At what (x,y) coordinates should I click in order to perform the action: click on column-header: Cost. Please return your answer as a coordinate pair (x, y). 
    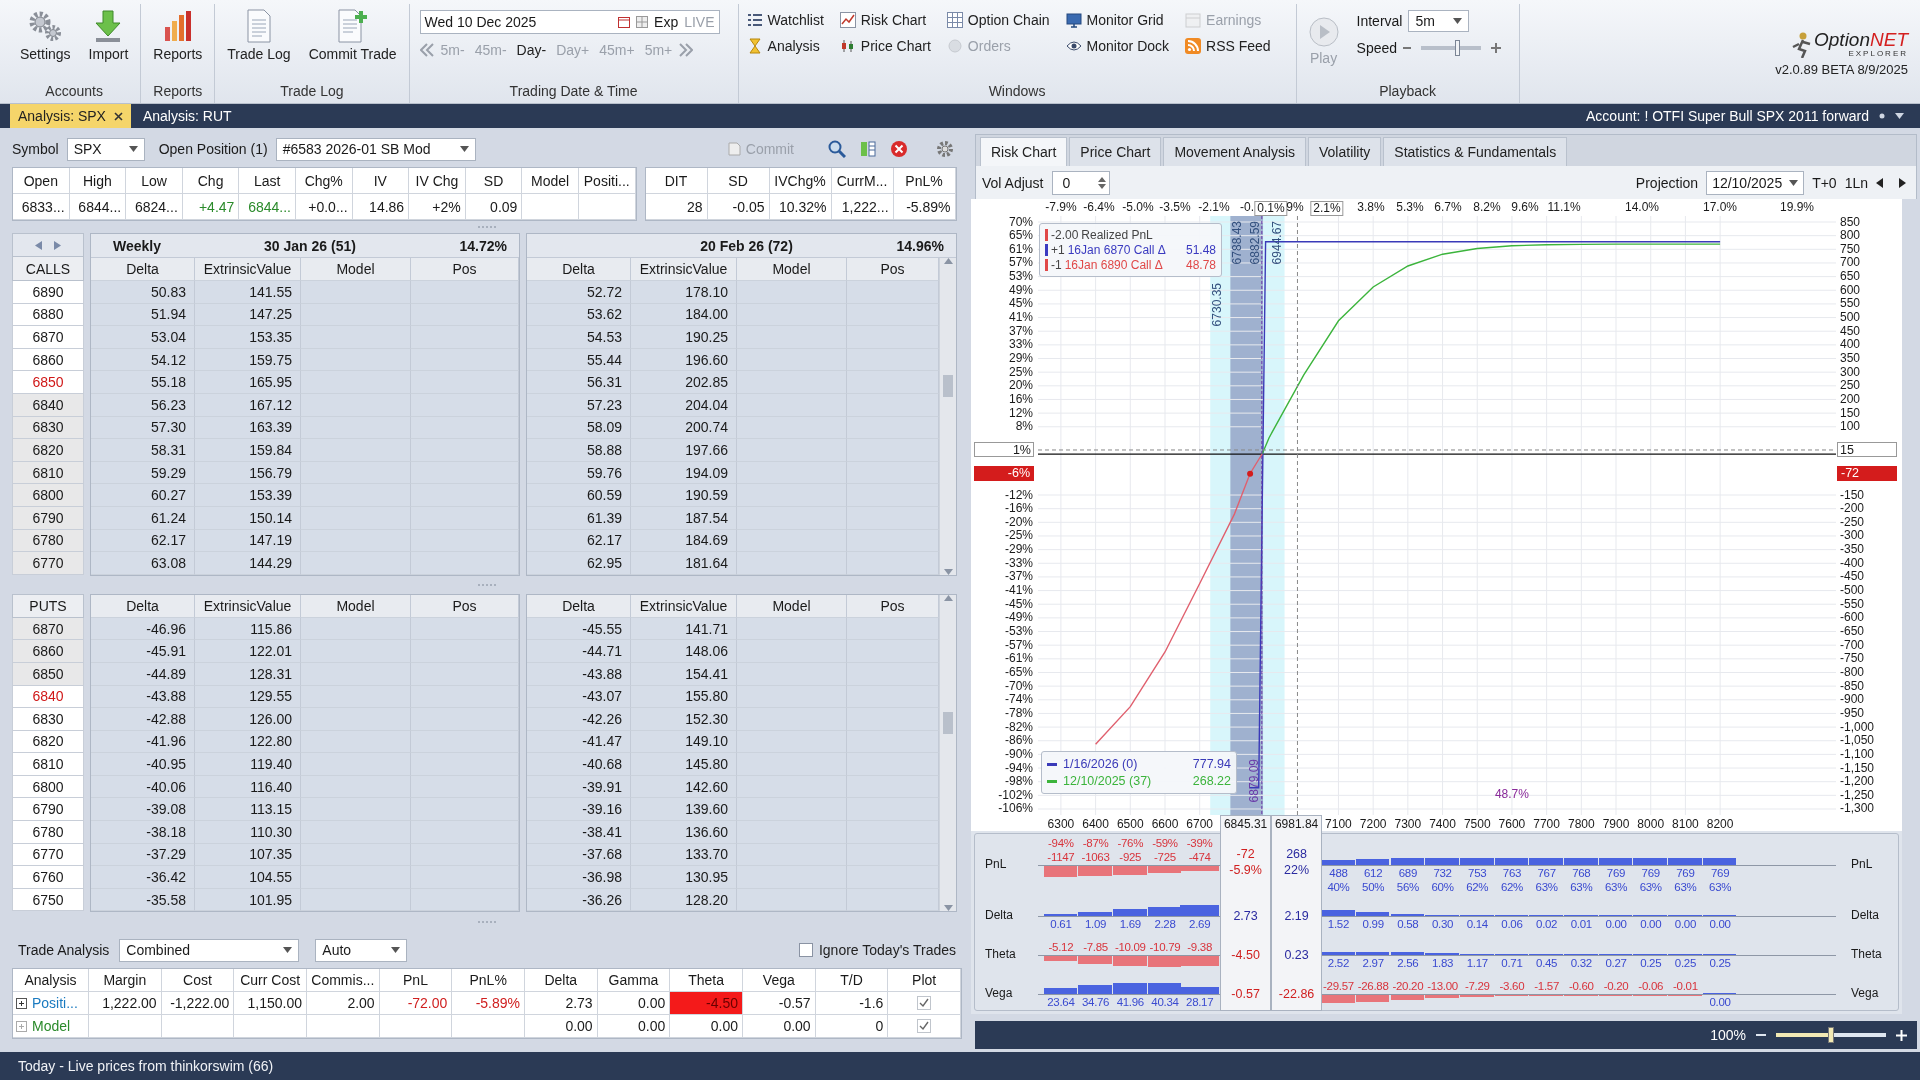
    Looking at the image, I should click on (198, 981).